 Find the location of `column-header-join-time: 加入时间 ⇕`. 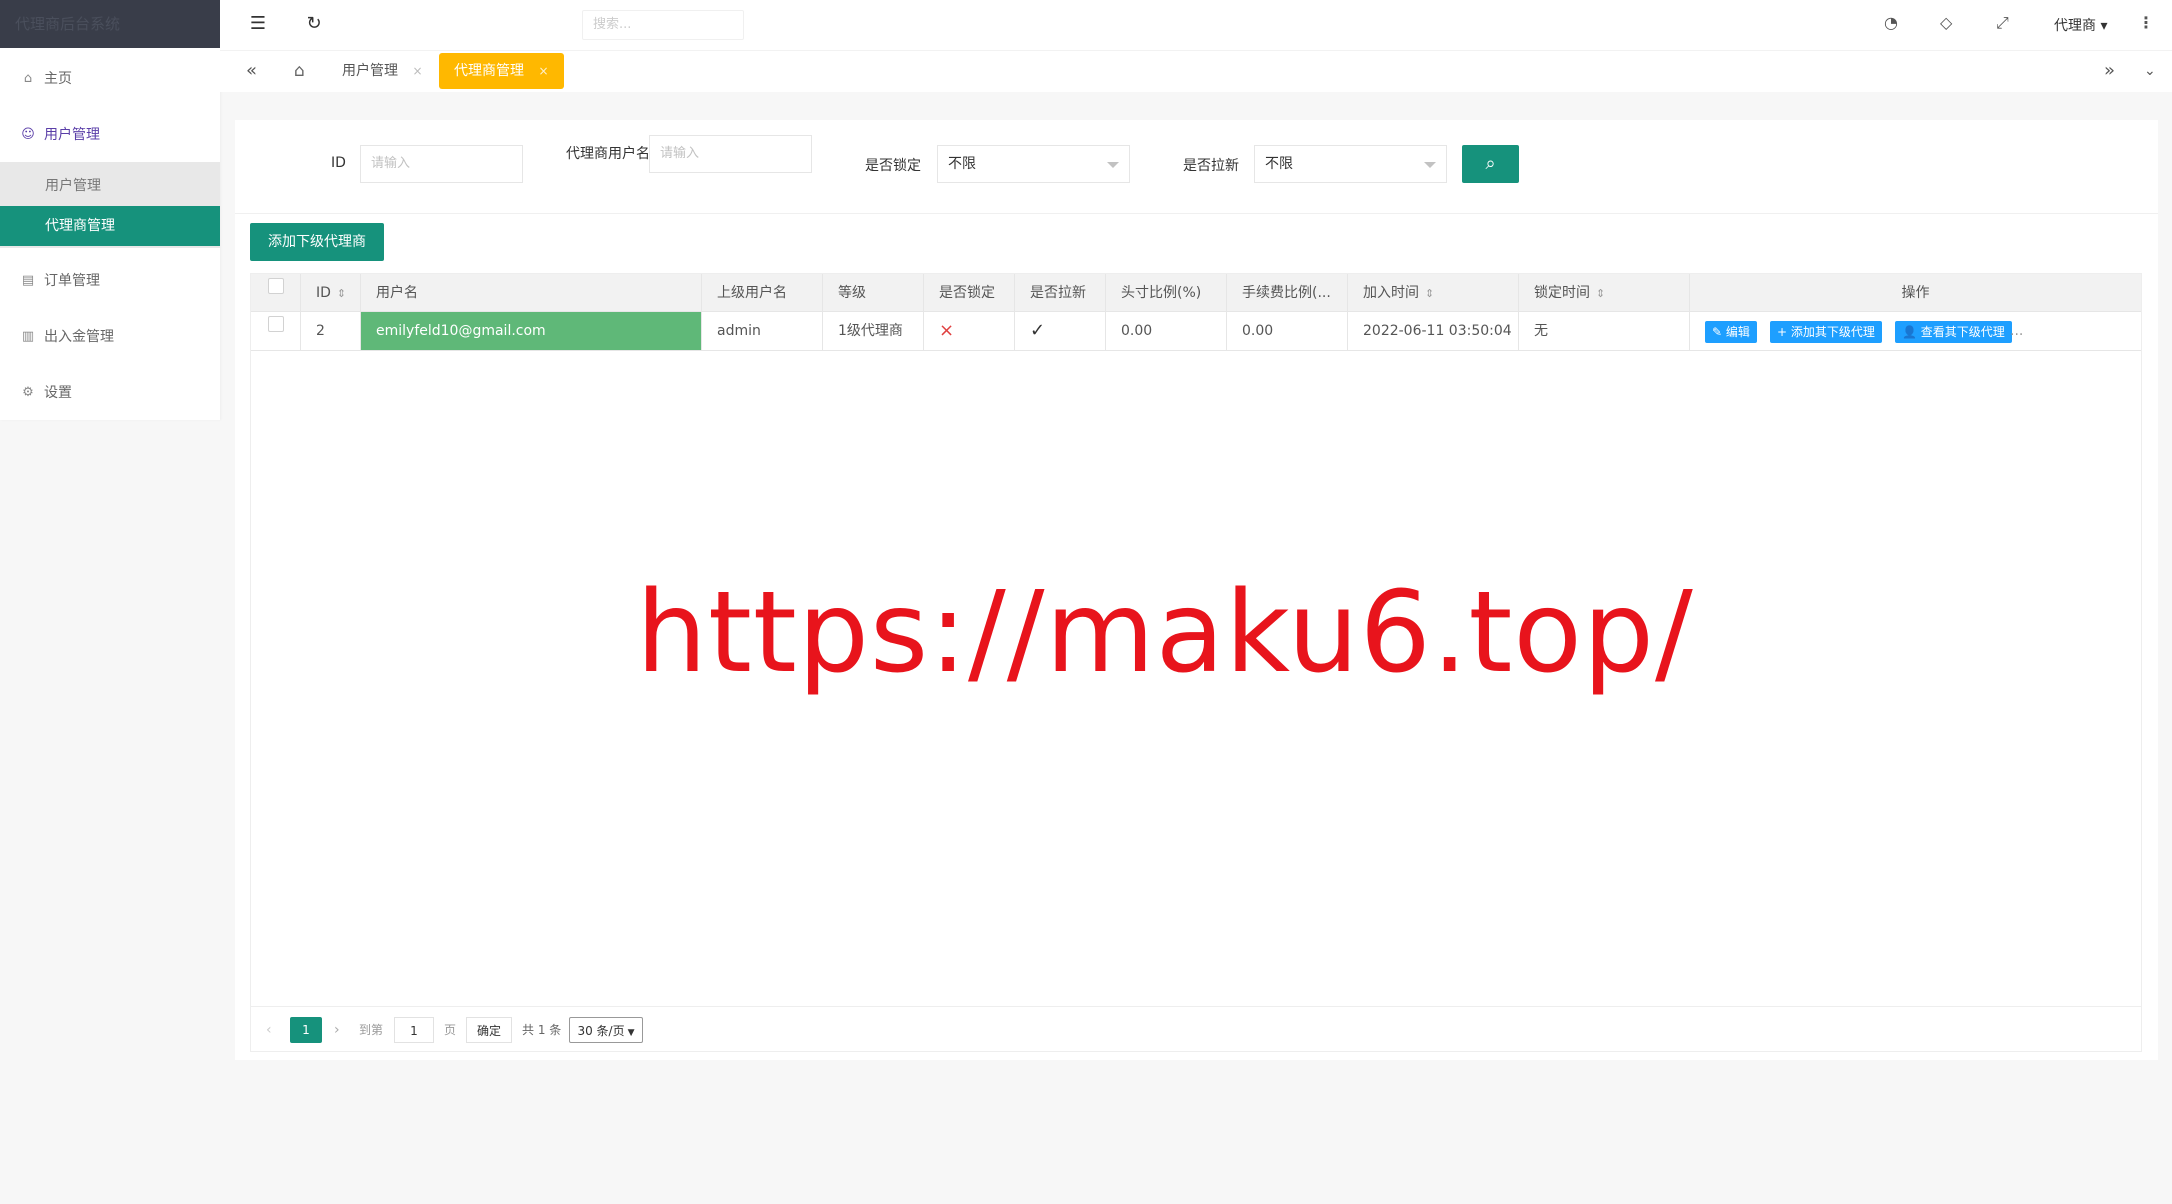

column-header-join-time: 加入时间 ⇕ is located at coordinates (1433, 293).